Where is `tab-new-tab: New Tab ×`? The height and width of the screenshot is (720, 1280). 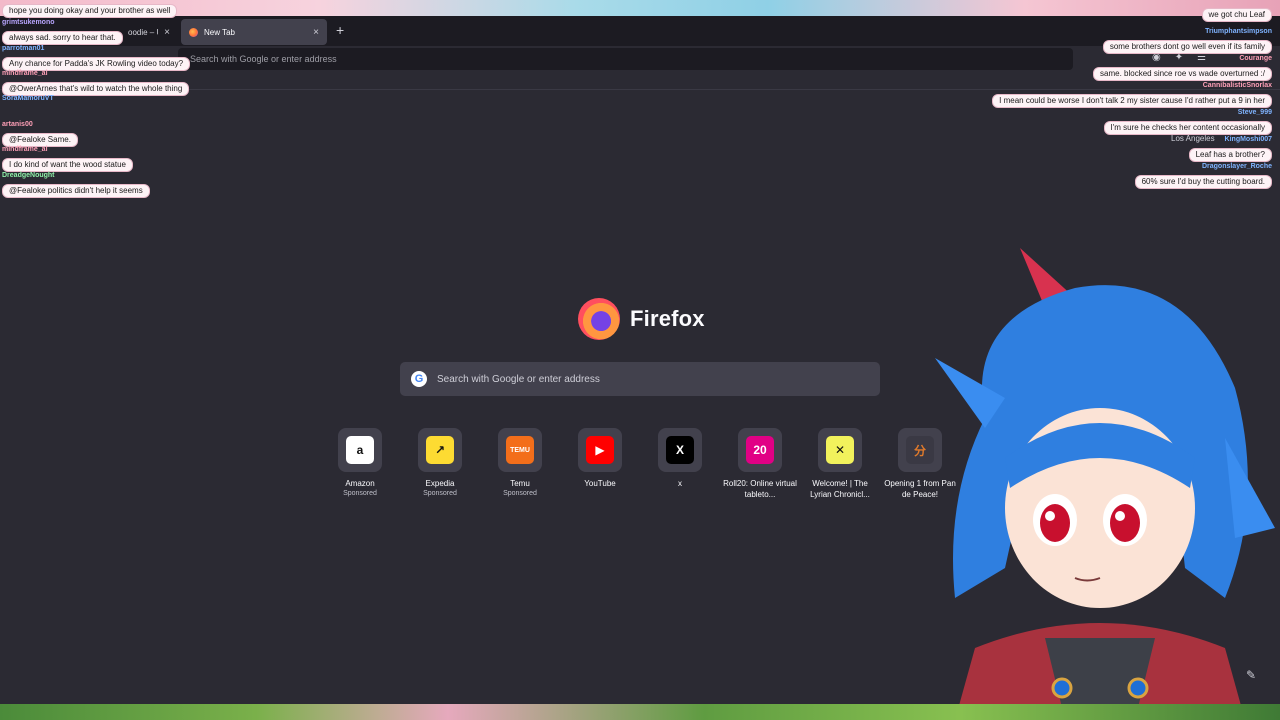 tab-new-tab: New Tab × is located at coordinates (254, 32).